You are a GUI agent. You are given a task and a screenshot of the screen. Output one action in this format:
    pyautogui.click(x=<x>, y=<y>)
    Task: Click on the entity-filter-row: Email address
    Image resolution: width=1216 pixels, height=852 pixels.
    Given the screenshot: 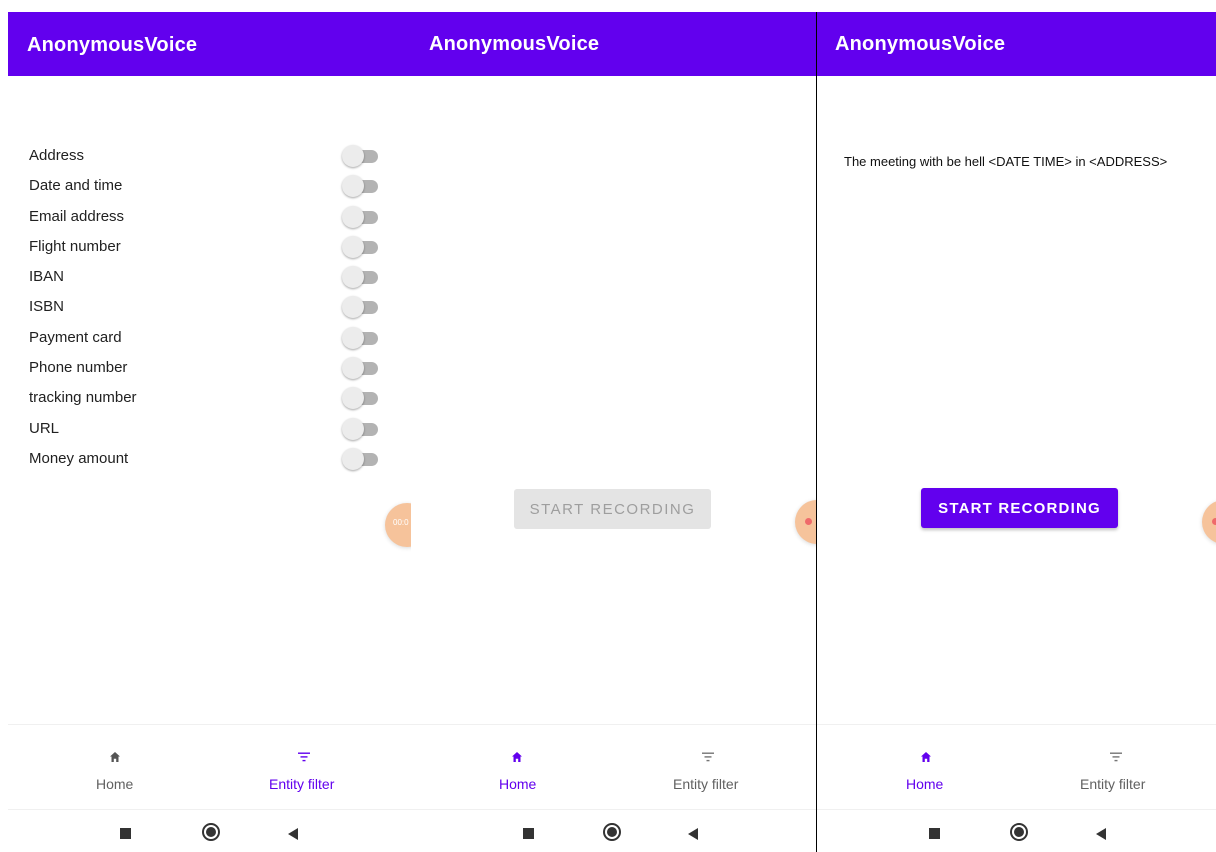 What is the action you would take?
    pyautogui.click(x=209, y=218)
    